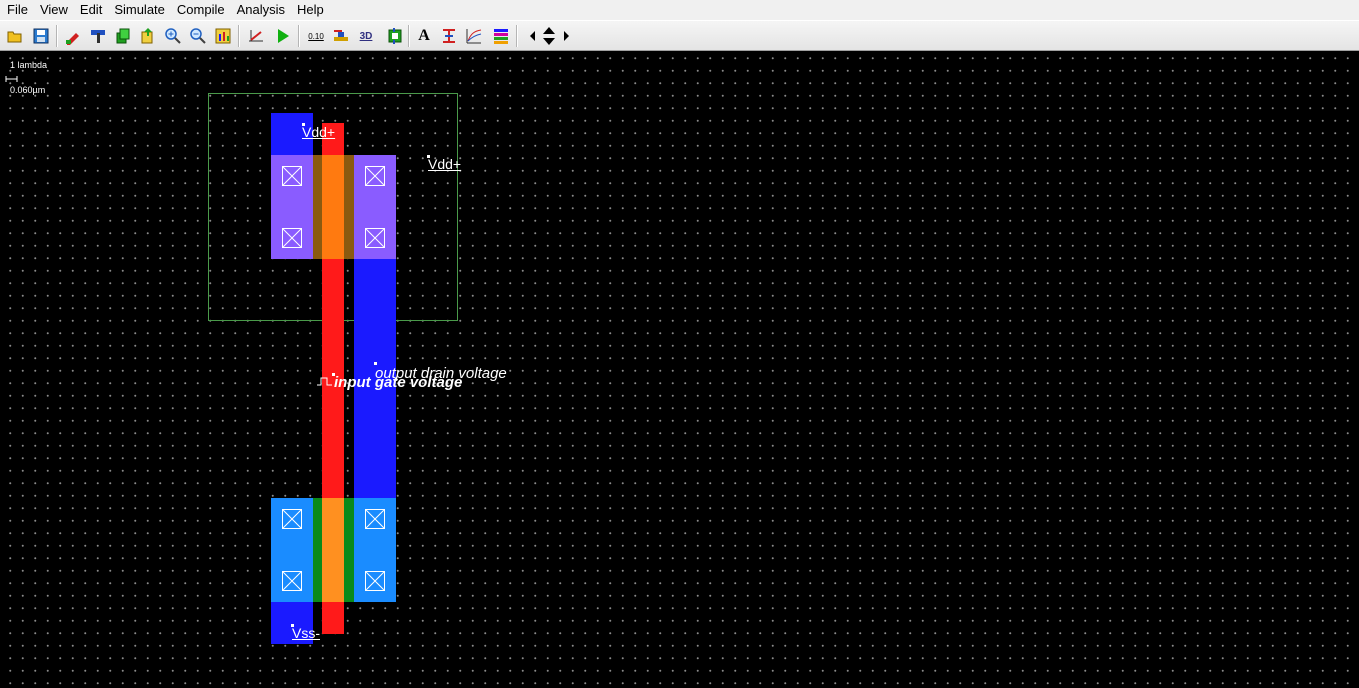 Image resolution: width=1359 pixels, height=688 pixels. I want to click on menu-view: View, so click(54, 10).